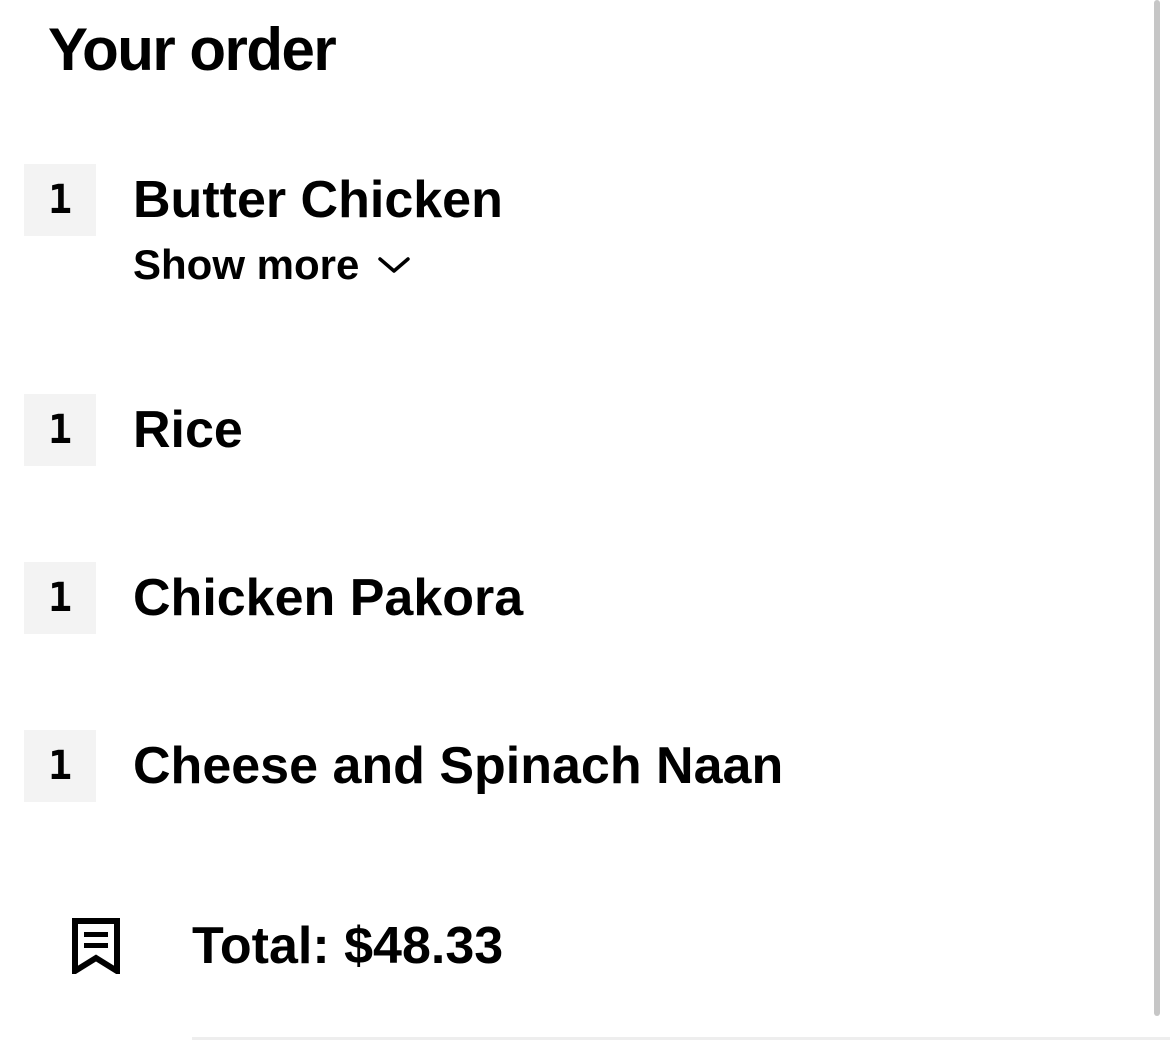 The image size is (1170, 1042). What do you see at coordinates (348, 946) in the screenshot?
I see `order-total: Total: $48.33` at bounding box center [348, 946].